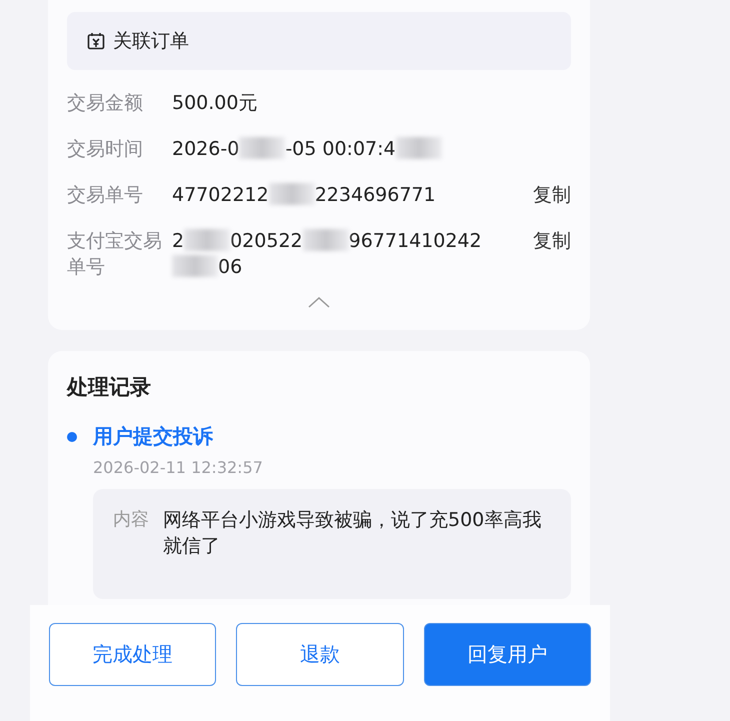  What do you see at coordinates (131, 520) in the screenshot?
I see `content-label: 内容` at bounding box center [131, 520].